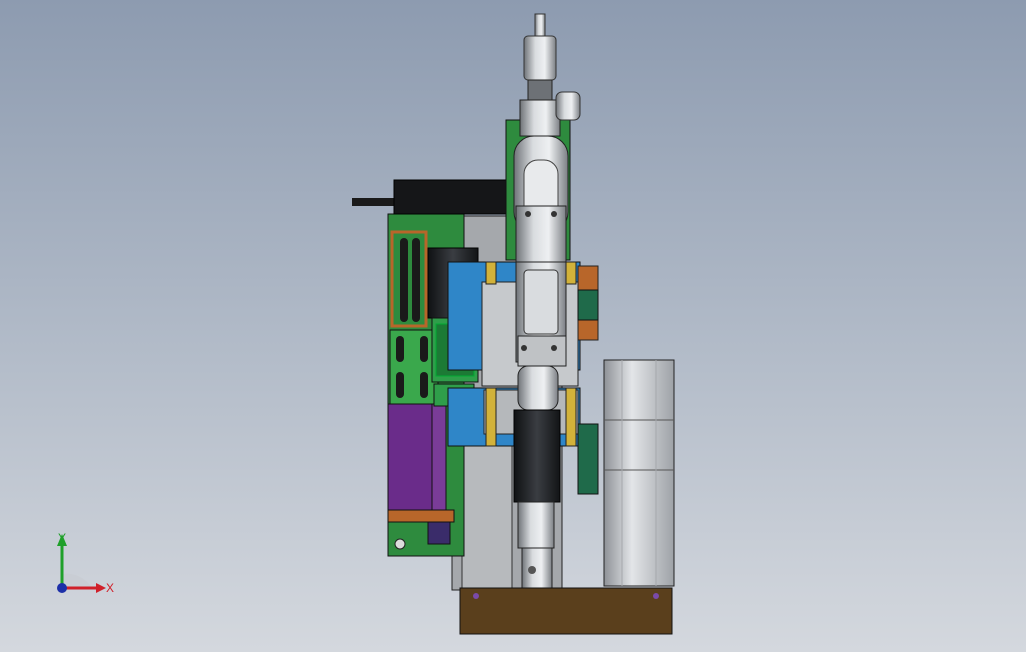 The image size is (1026, 652). I want to click on servo-motor-icon, so click(639, 473).